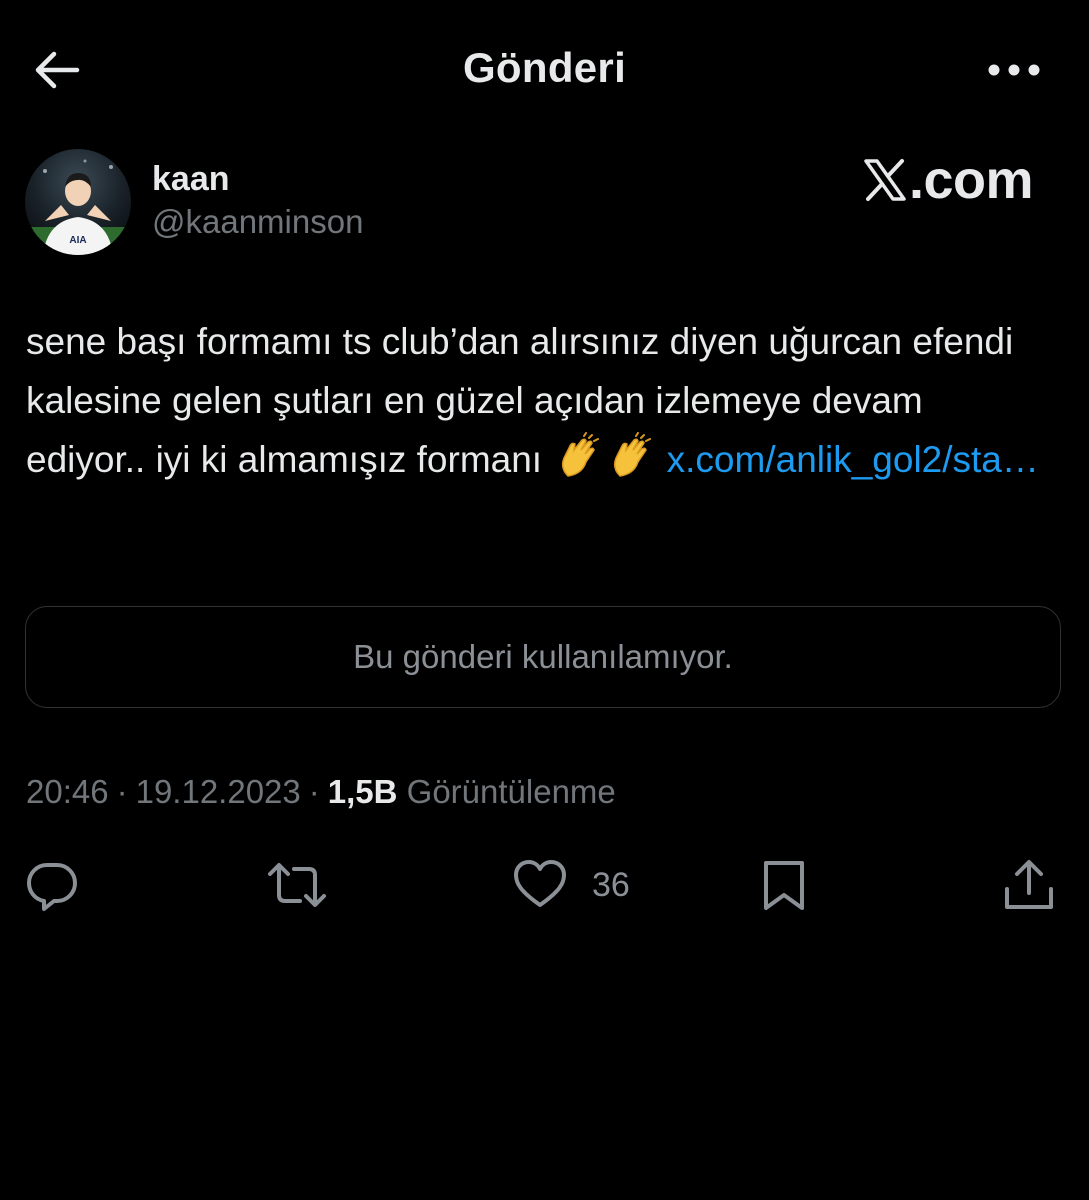 This screenshot has height=1200, width=1089. What do you see at coordinates (257, 222) in the screenshot?
I see `username-handle: @kaanminson` at bounding box center [257, 222].